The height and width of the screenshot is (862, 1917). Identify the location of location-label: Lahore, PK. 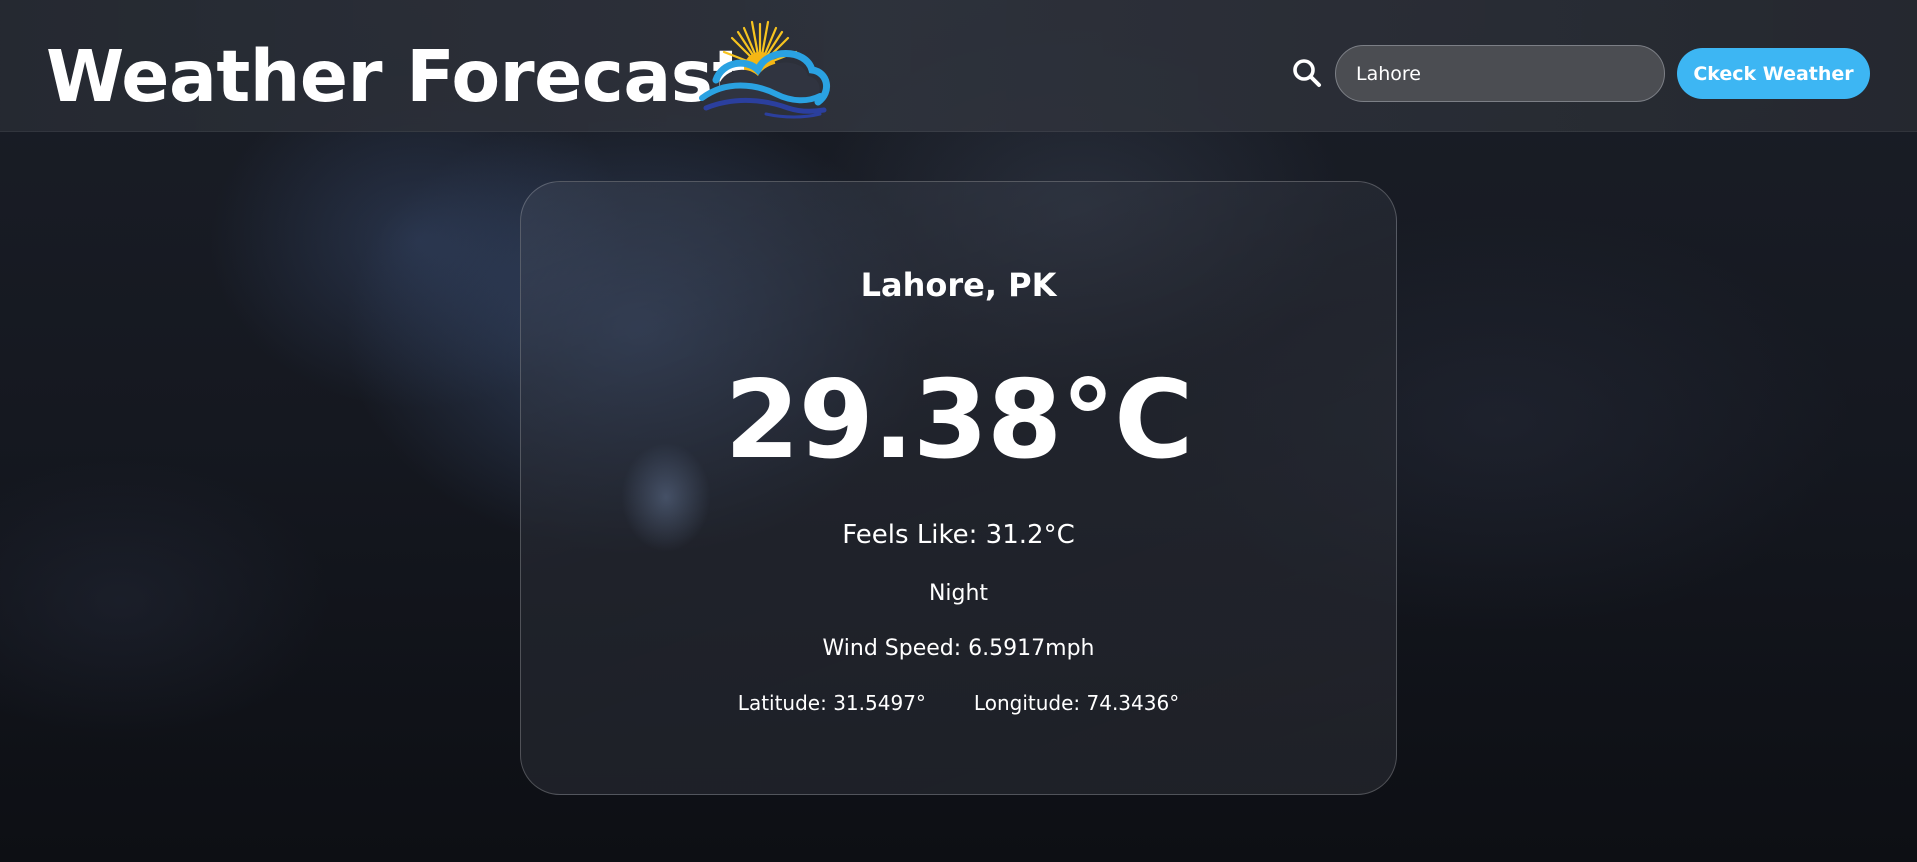
(958, 285).